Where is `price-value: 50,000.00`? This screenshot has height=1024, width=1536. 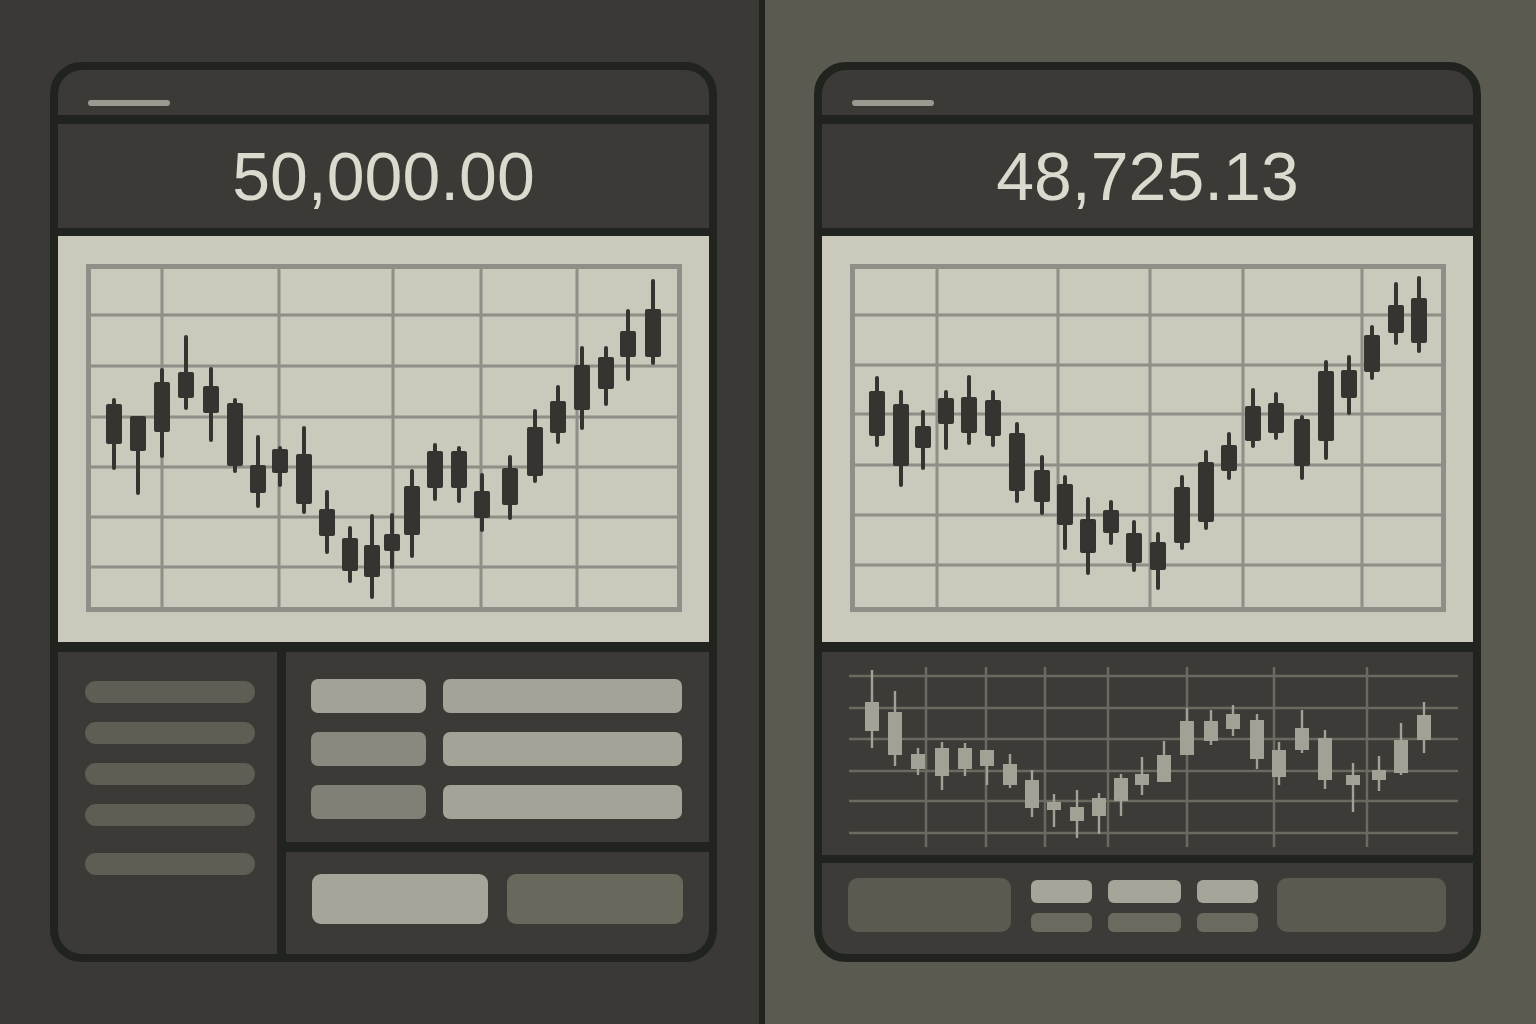 price-value: 50,000.00 is located at coordinates (383, 176).